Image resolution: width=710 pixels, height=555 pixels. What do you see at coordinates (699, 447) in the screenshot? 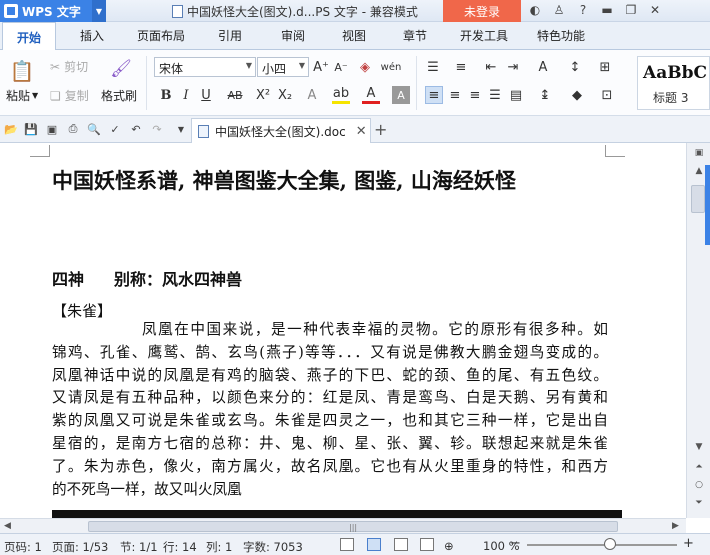
I see `scroll-down-icon: ▼` at bounding box center [699, 447].